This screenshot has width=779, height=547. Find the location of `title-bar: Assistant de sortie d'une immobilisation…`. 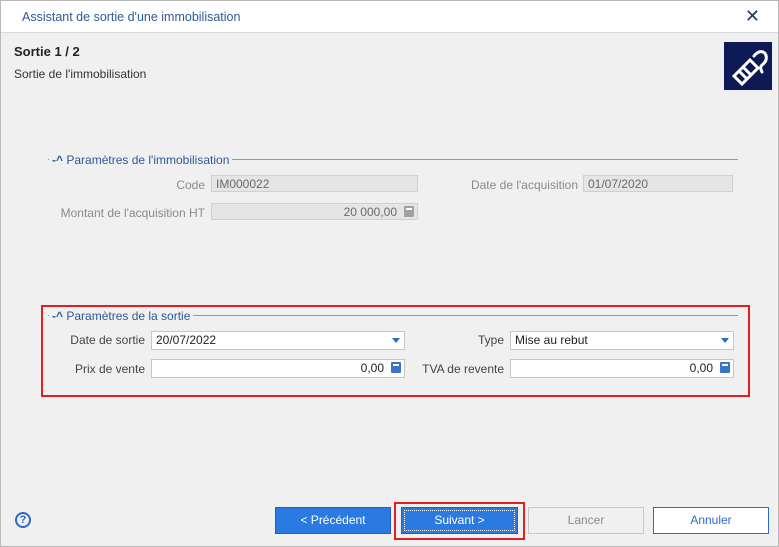

title-bar: Assistant de sortie d'une immobilisation… is located at coordinates (389, 17).